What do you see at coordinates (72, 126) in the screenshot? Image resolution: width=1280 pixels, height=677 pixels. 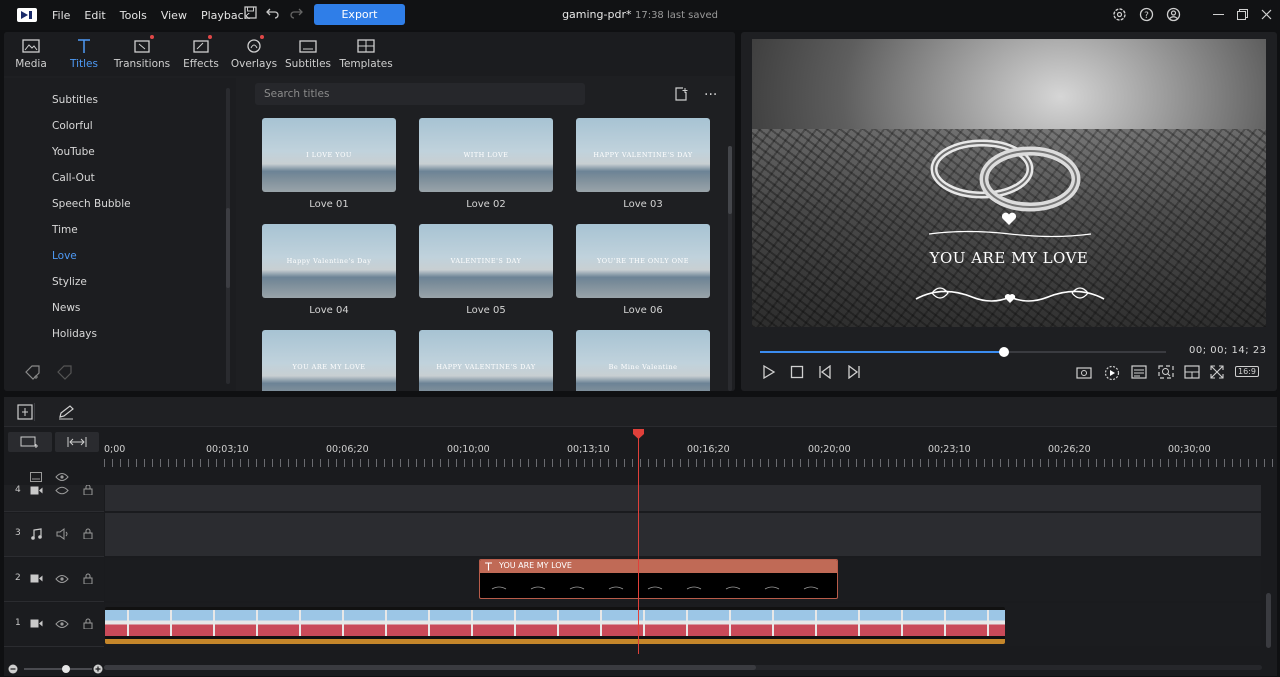 I see `category-colorful: Colorful` at bounding box center [72, 126].